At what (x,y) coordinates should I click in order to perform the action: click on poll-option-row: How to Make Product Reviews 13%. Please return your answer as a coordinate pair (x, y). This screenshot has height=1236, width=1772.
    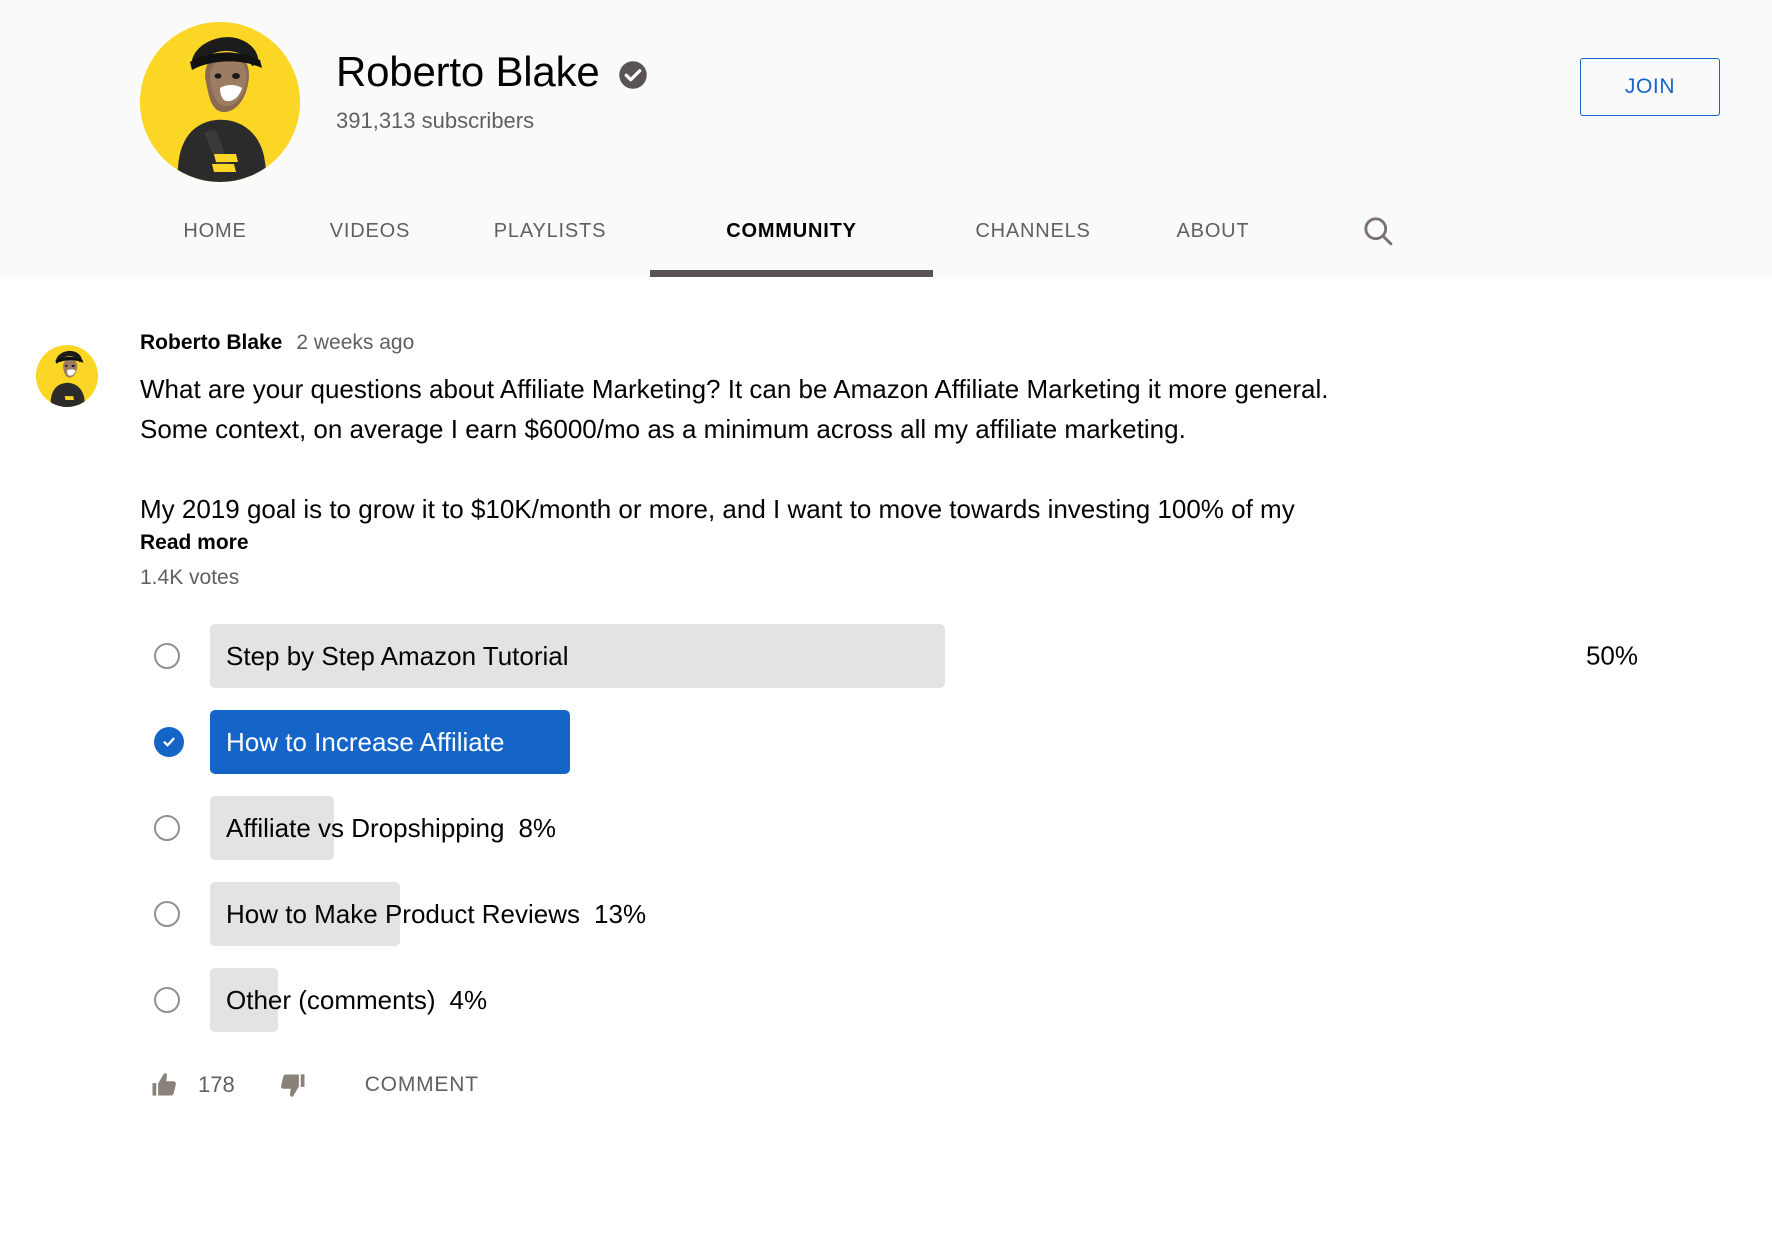
    Looking at the image, I should click on (903, 914).